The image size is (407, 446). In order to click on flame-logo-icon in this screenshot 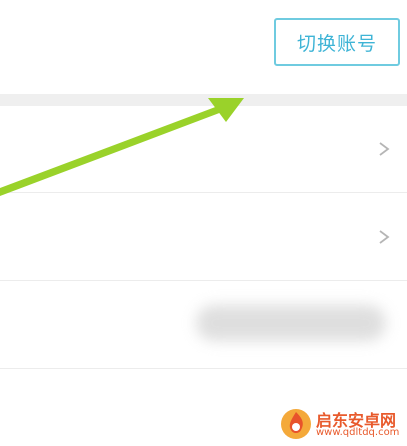, I will do `click(296, 424)`.